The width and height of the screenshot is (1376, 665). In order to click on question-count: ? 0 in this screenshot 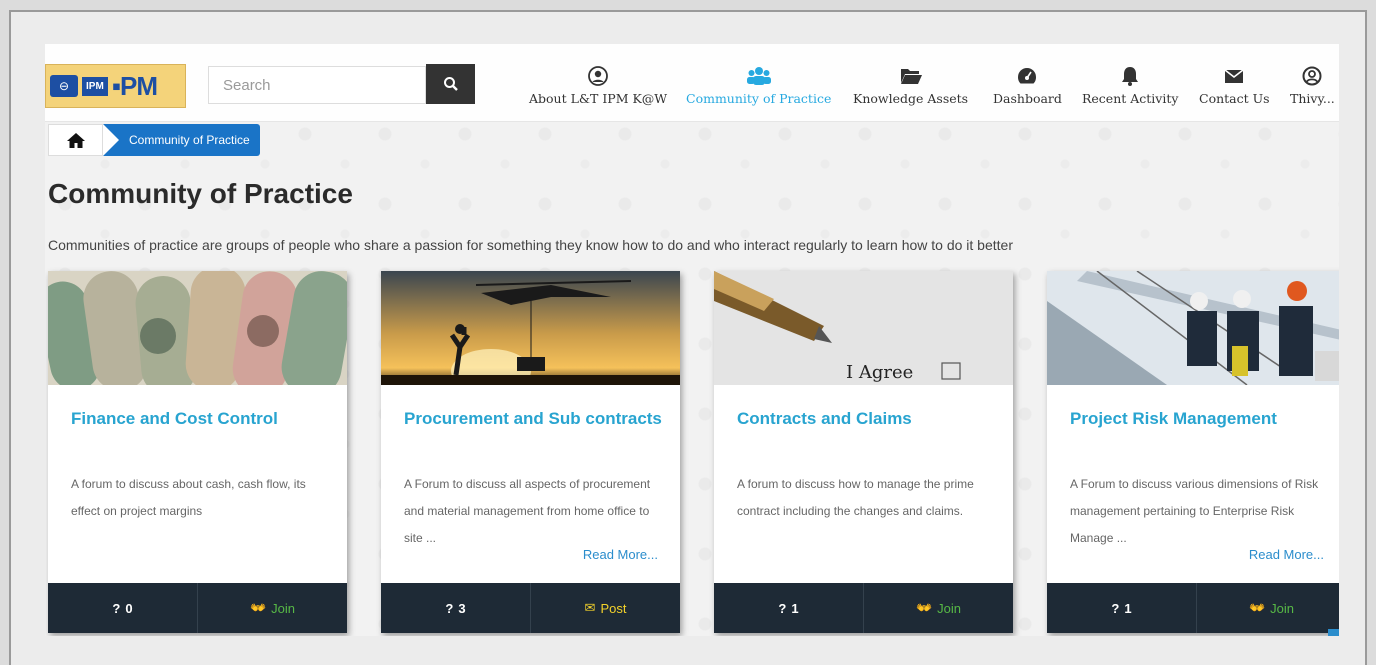, I will do `click(122, 608)`.